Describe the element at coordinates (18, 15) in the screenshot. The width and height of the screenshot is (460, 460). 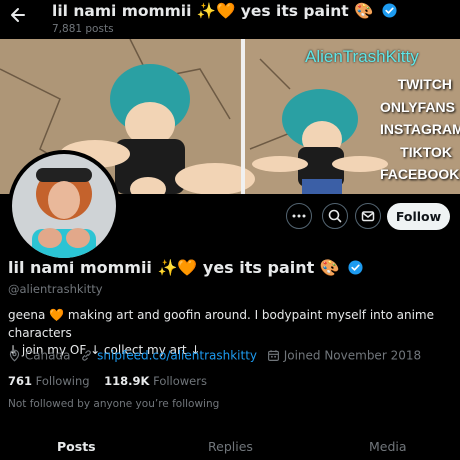
I see `back-arrow-icon` at that location.